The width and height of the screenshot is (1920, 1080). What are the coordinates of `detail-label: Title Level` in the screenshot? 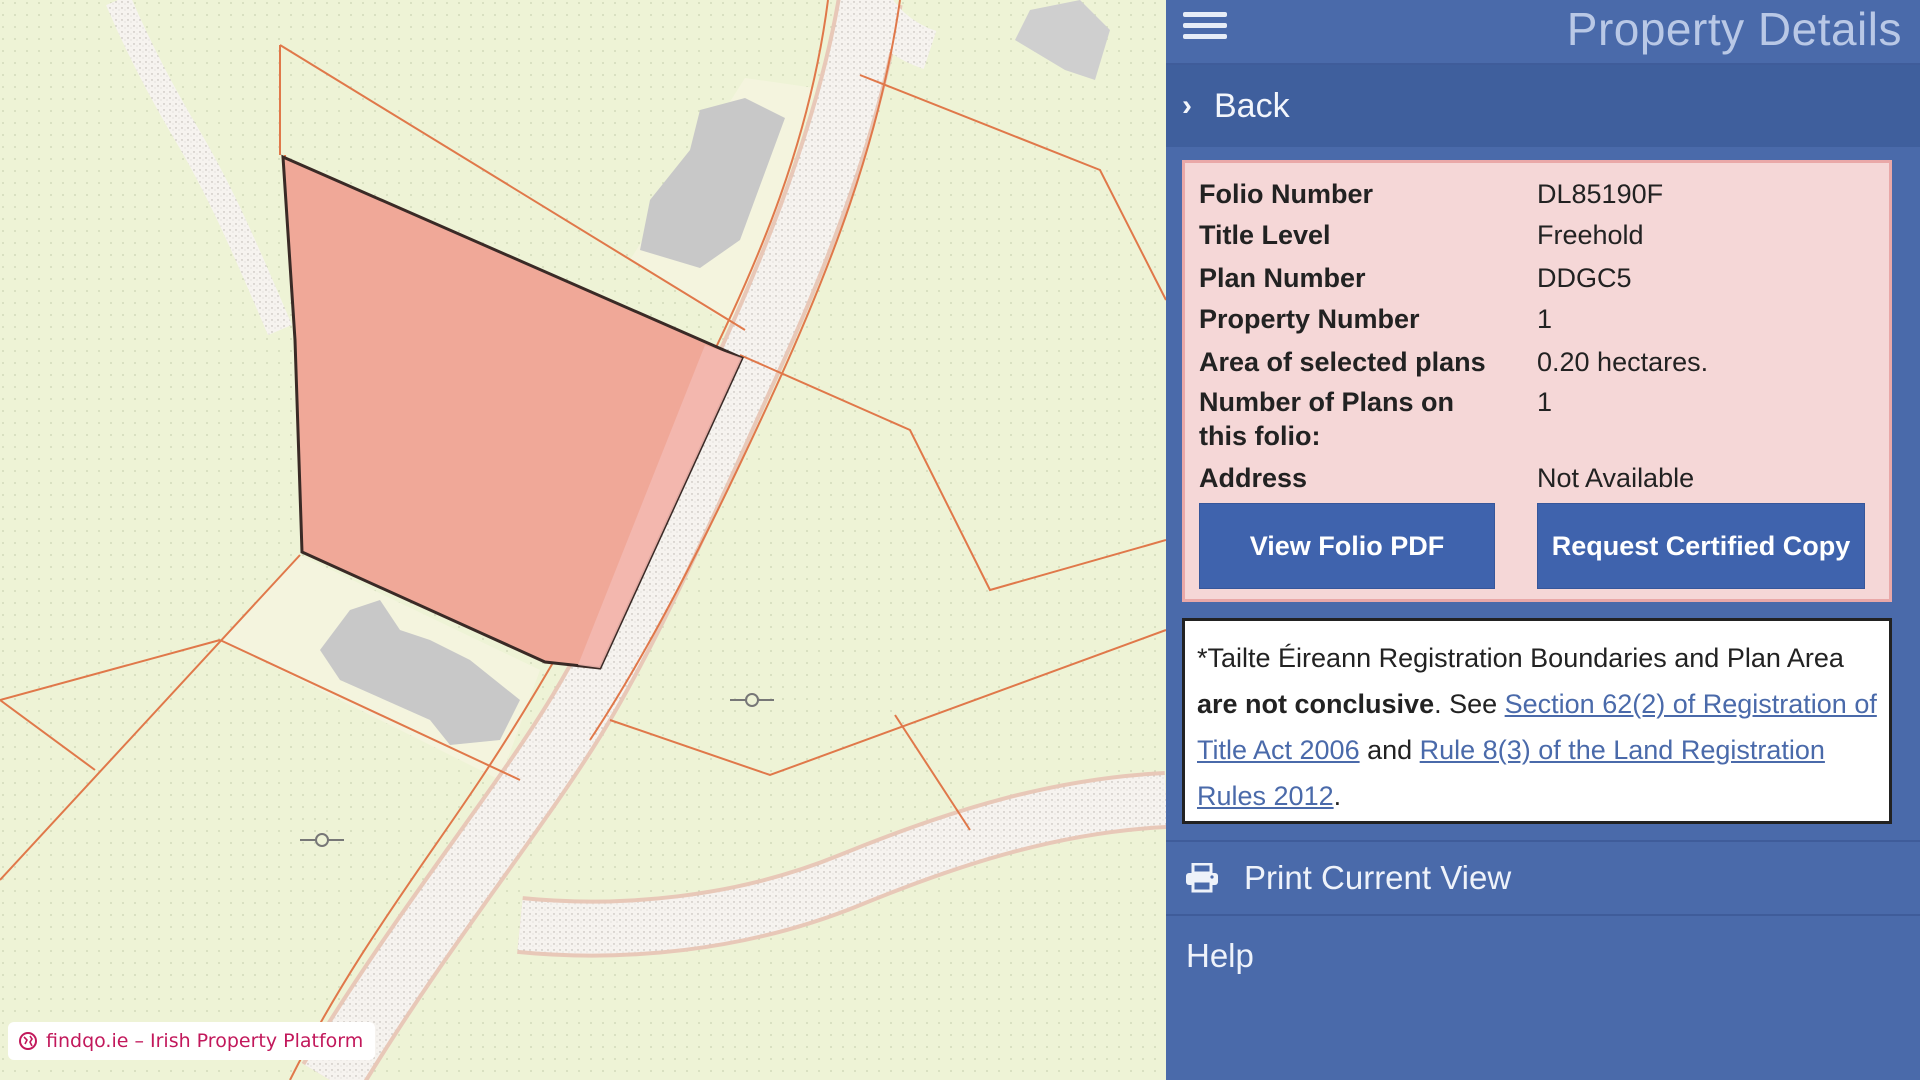 It's located at (1265, 235).